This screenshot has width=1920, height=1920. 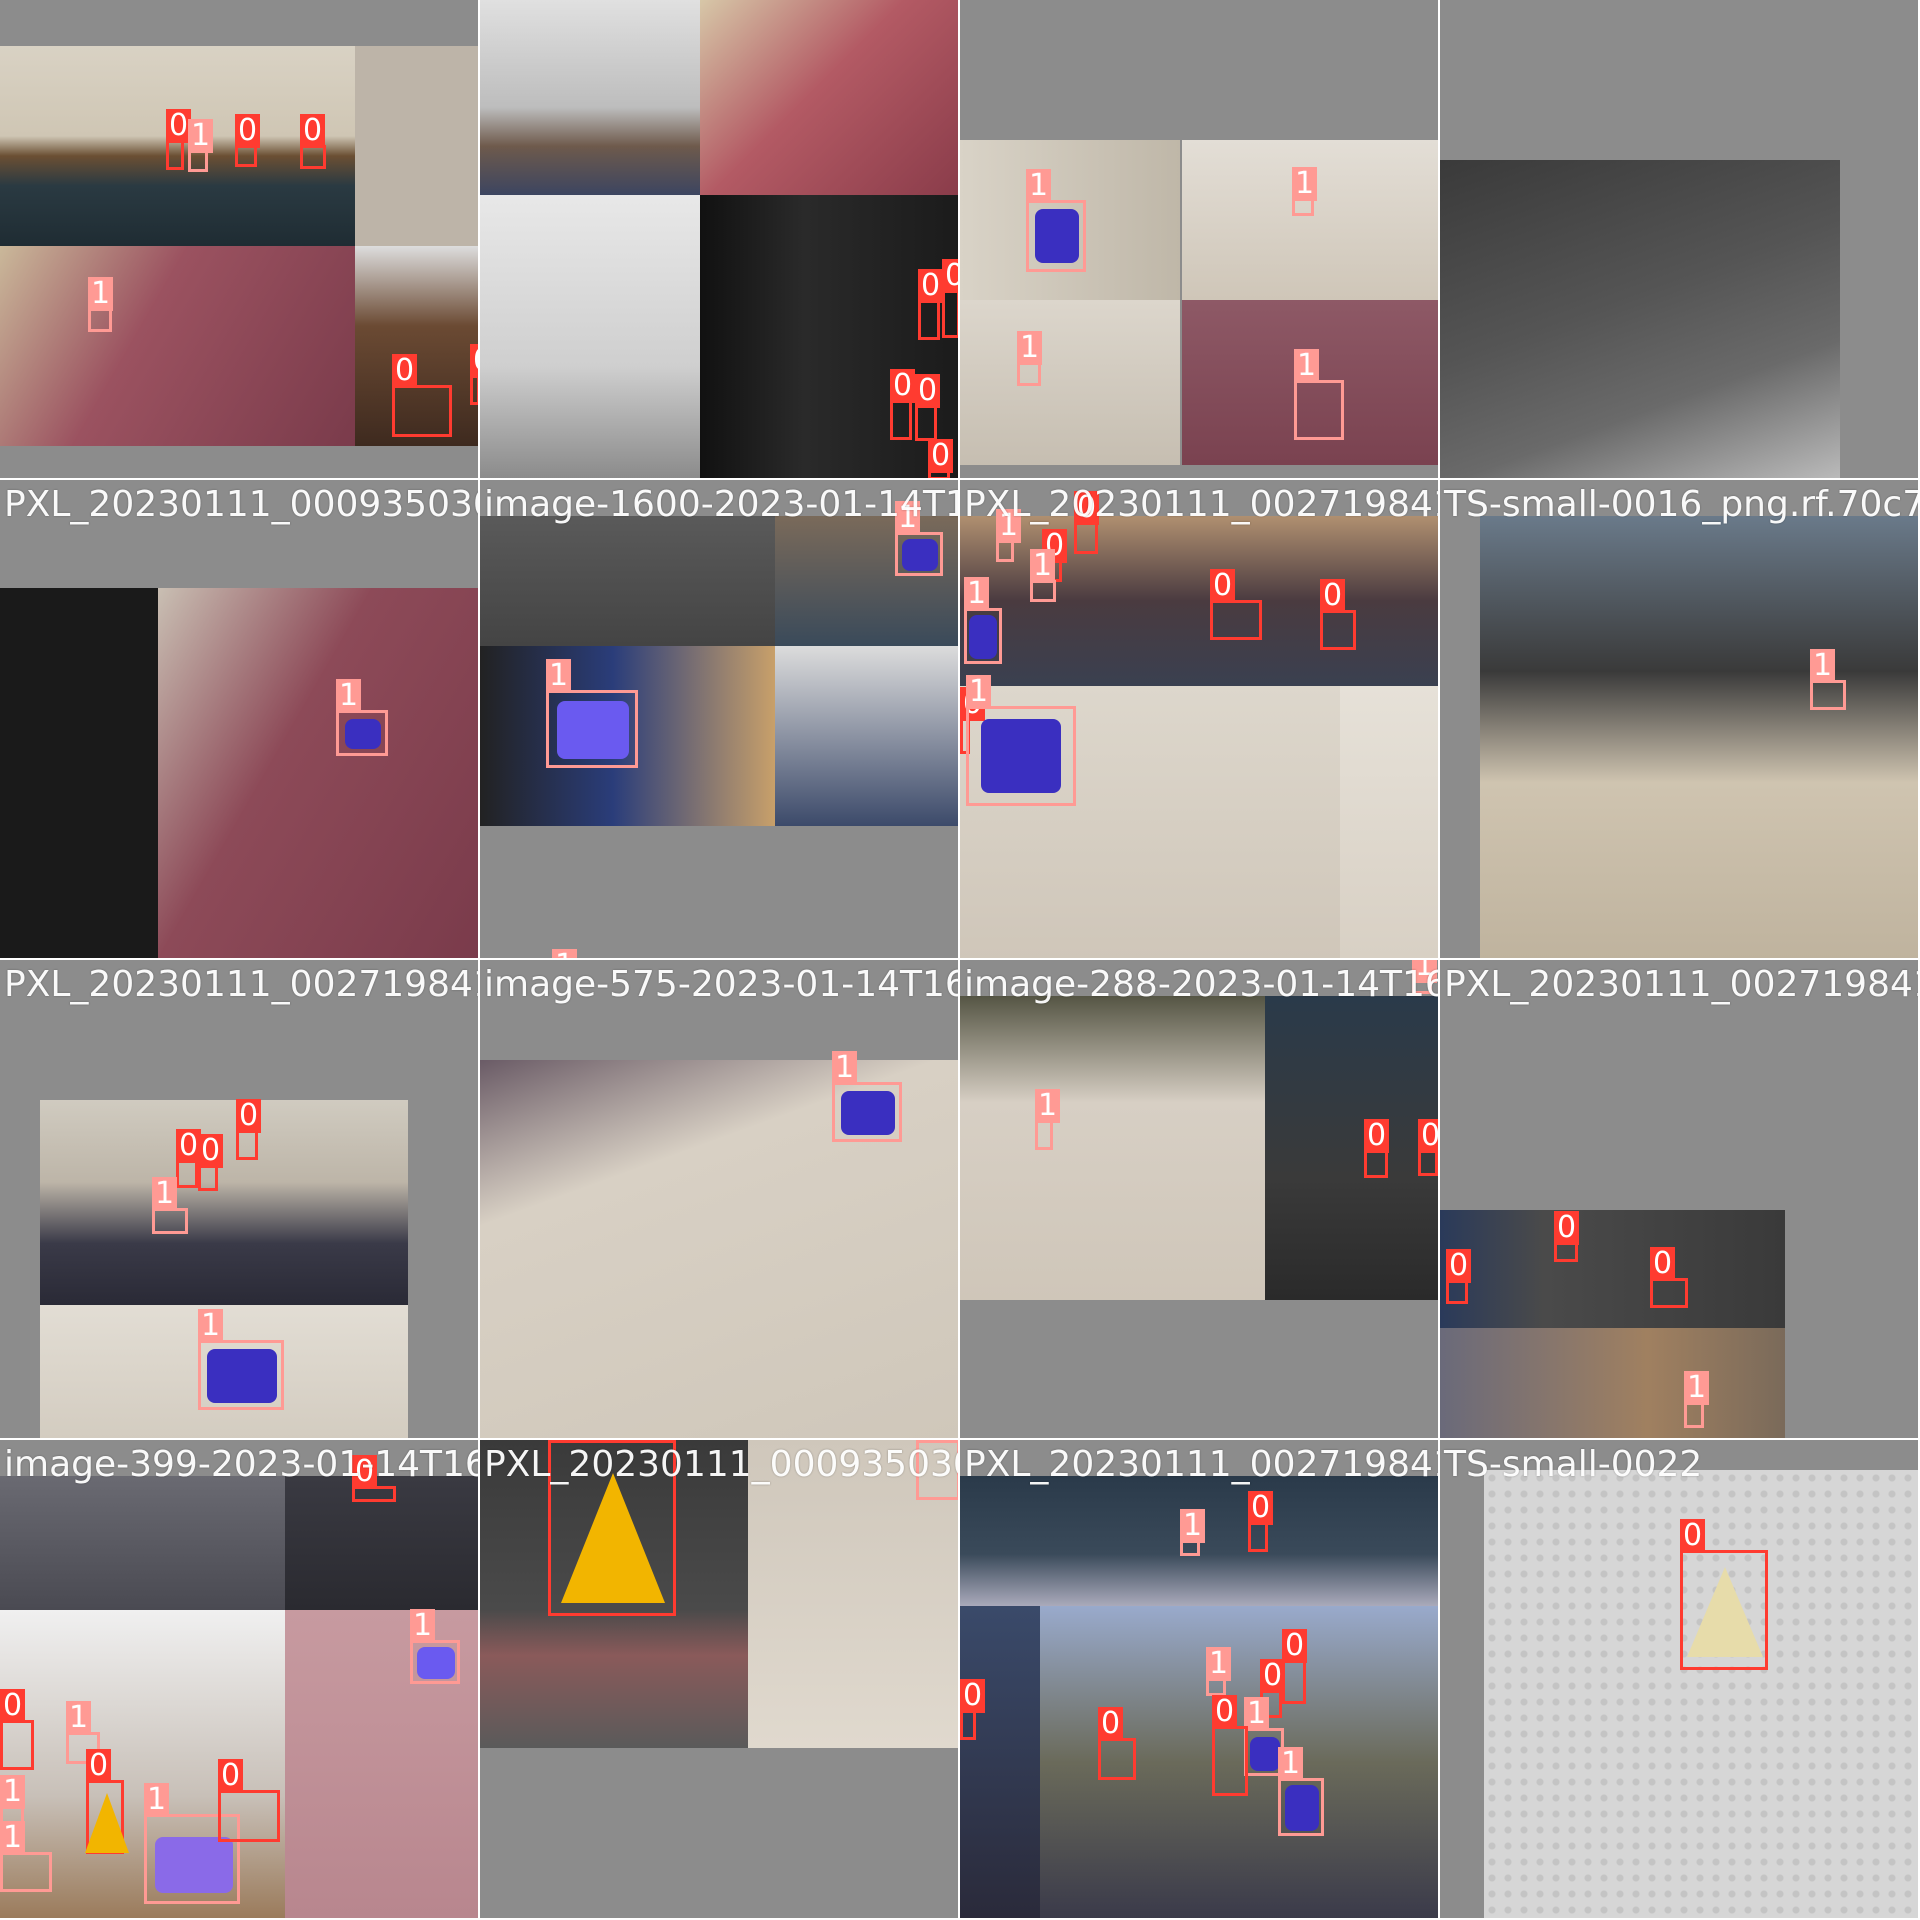 I want to click on mosaic-tile: PXL_20230111_002719841- 0 0 0 1, so click(x=1680, y=1200).